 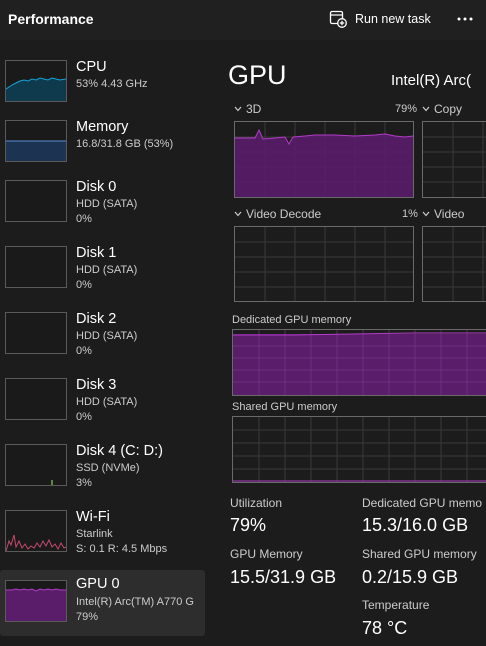 I want to click on engine-label-video: Video, so click(x=449, y=214).